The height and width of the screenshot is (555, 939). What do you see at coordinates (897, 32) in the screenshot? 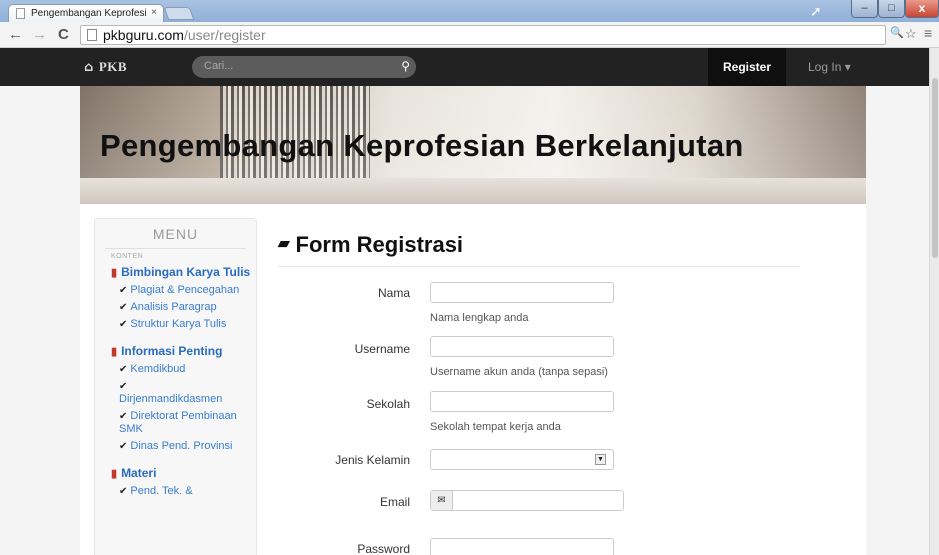
I see `zoom-icon: 🔍` at bounding box center [897, 32].